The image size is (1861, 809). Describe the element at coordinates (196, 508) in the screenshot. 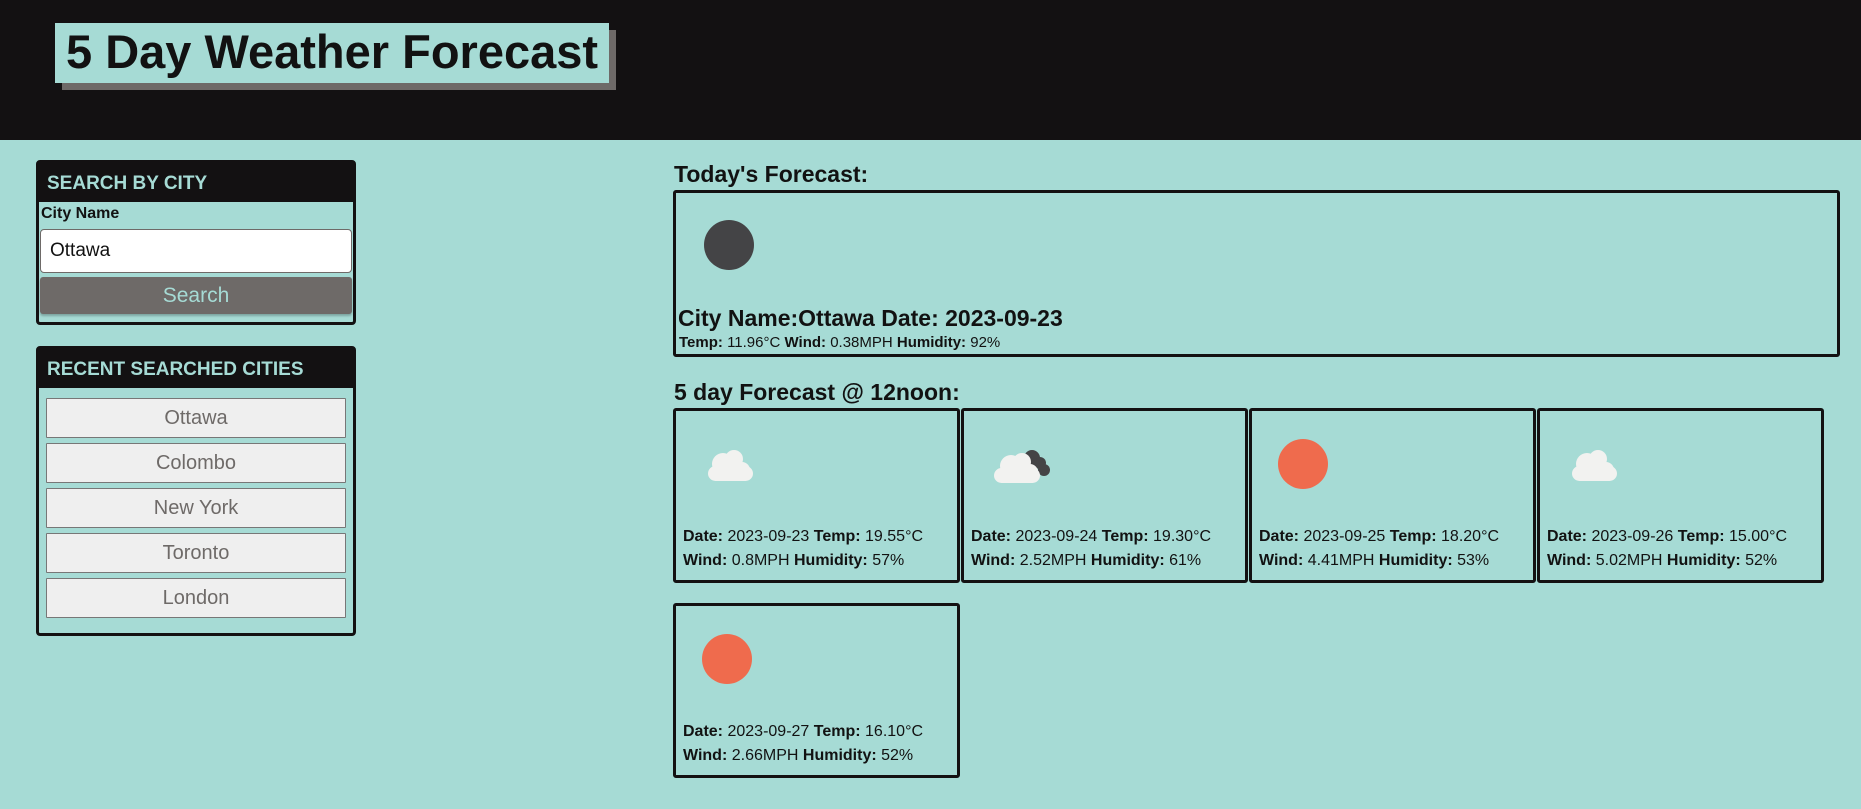

I see `recent-city-button: New York` at that location.